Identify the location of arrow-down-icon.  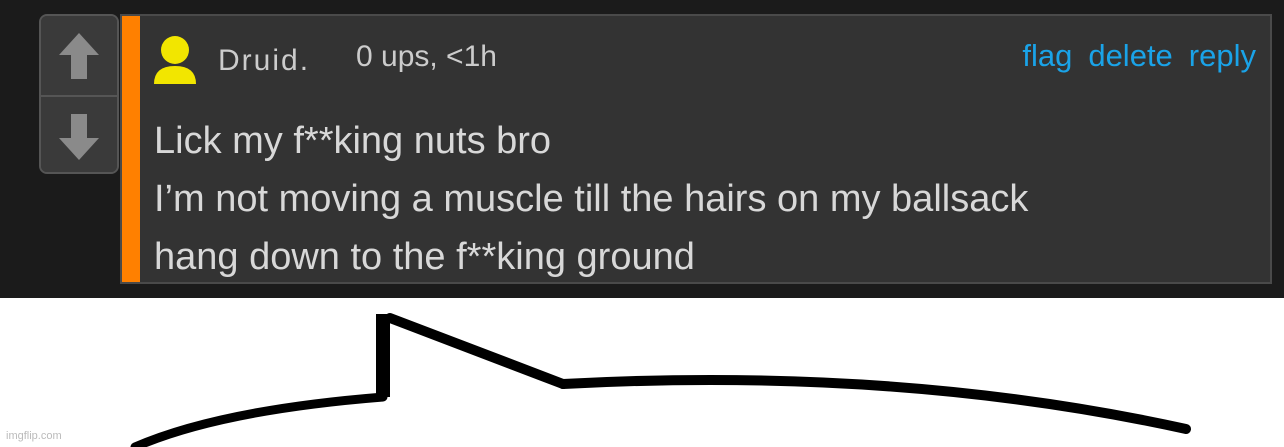
(79, 136).